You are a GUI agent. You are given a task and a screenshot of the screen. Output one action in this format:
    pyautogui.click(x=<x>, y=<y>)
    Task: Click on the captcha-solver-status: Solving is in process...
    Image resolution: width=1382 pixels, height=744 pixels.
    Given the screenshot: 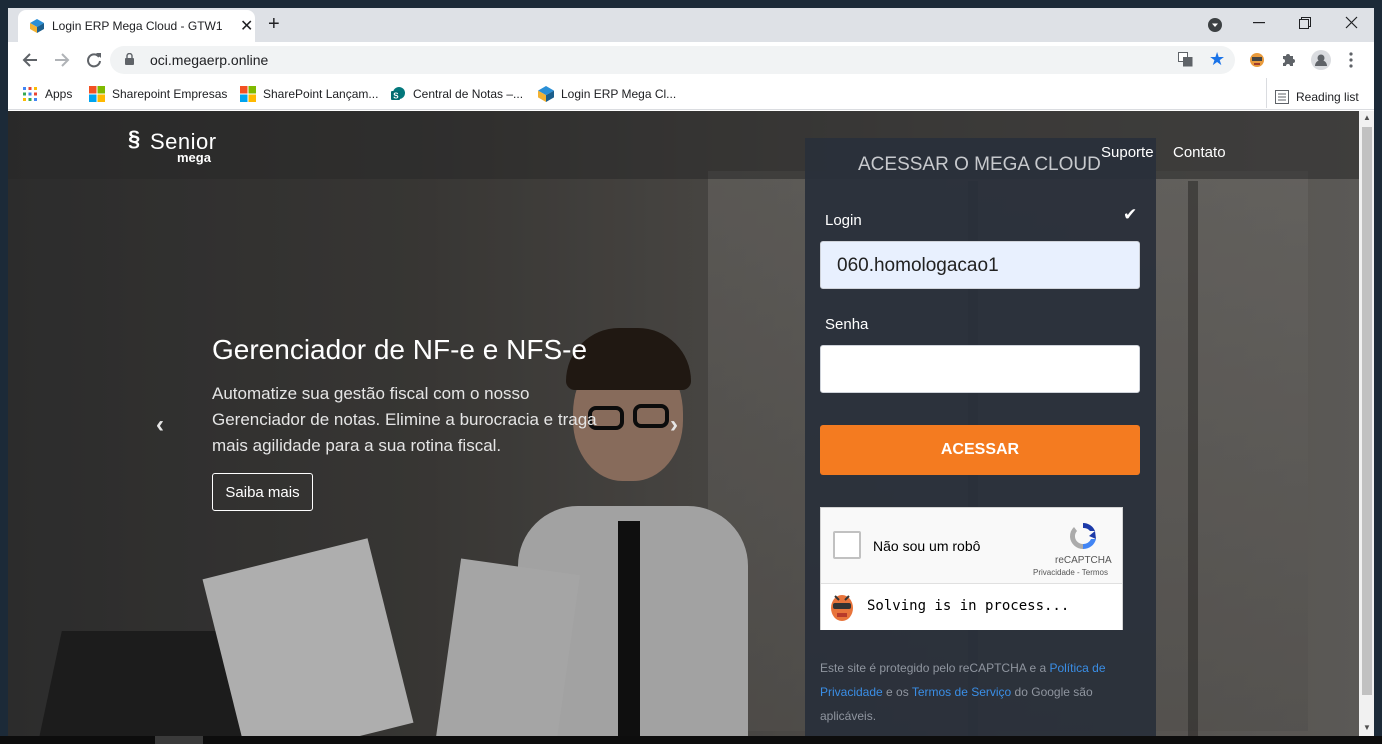 What is the action you would take?
    pyautogui.click(x=971, y=606)
    